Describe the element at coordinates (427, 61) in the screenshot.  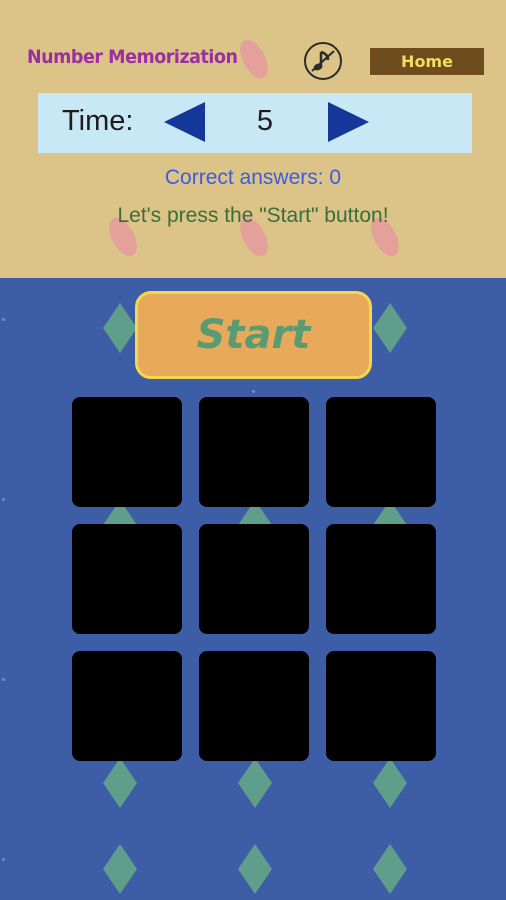
I see `home-button: Home` at that location.